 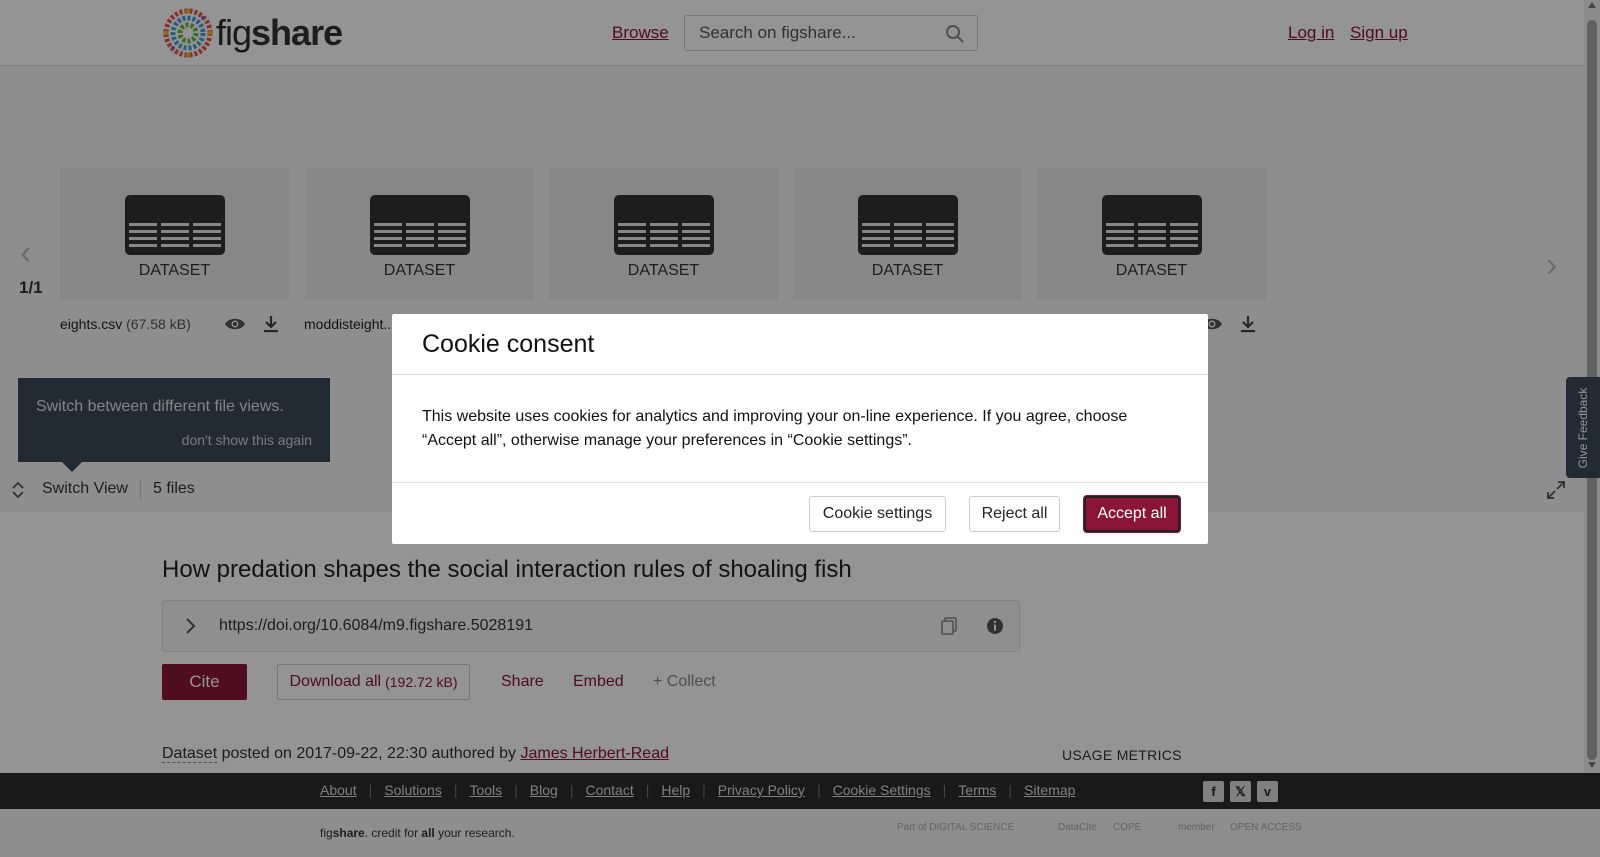 What do you see at coordinates (508, 344) in the screenshot?
I see `dialog-title: Cookie consent` at bounding box center [508, 344].